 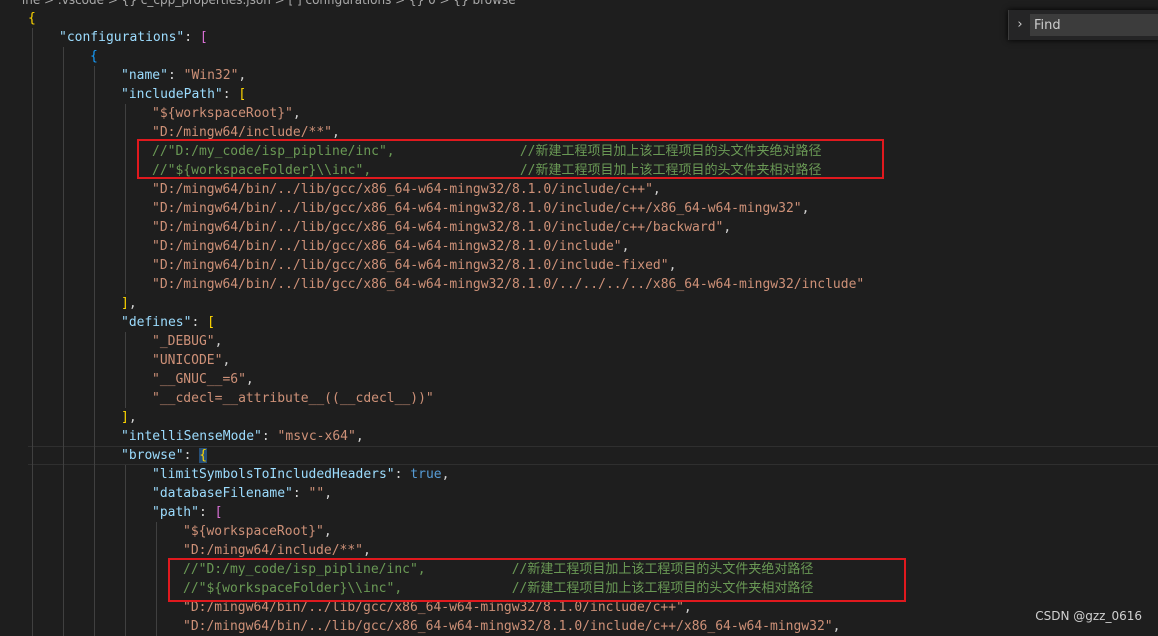 What do you see at coordinates (253, 531) in the screenshot?
I see `code-token: "${workspaceRoot}"` at bounding box center [253, 531].